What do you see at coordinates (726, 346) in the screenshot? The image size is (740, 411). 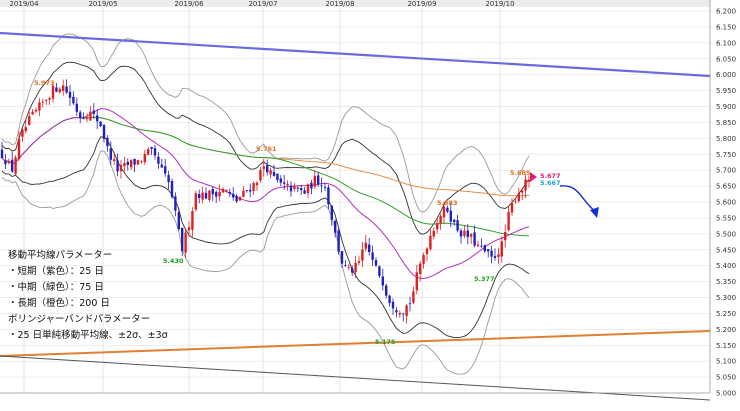 I see `y-tick-label: 5.150` at bounding box center [726, 346].